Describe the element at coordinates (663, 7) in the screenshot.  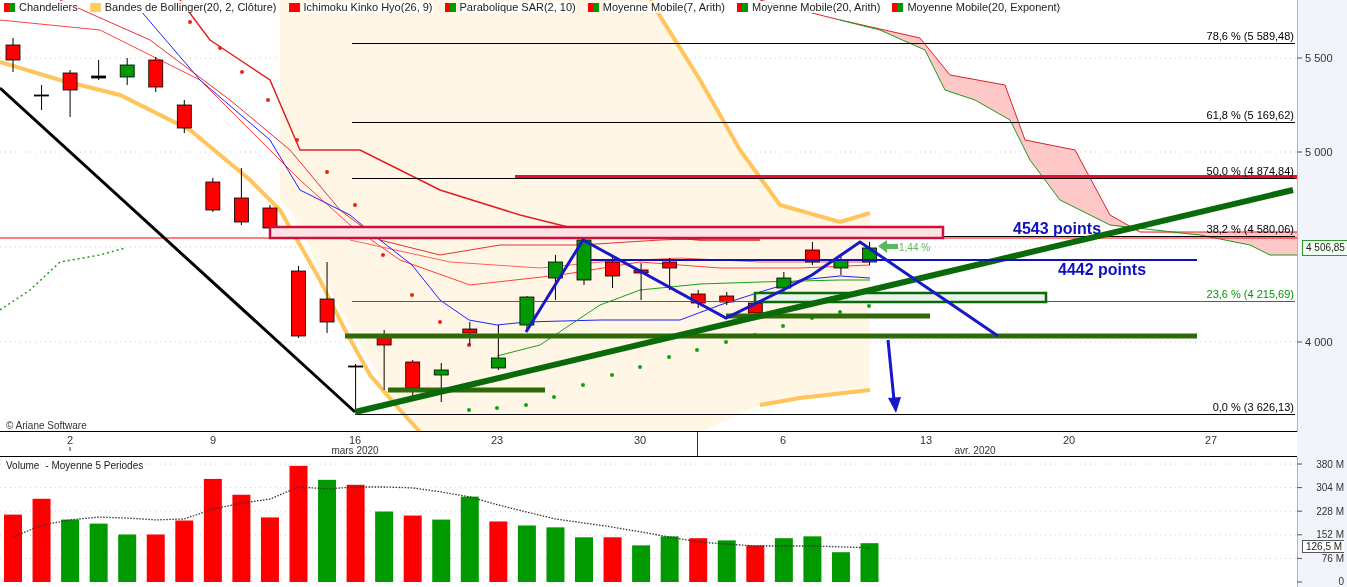
I see `legend-label: Moyenne Mobile(7, Arith)` at that location.